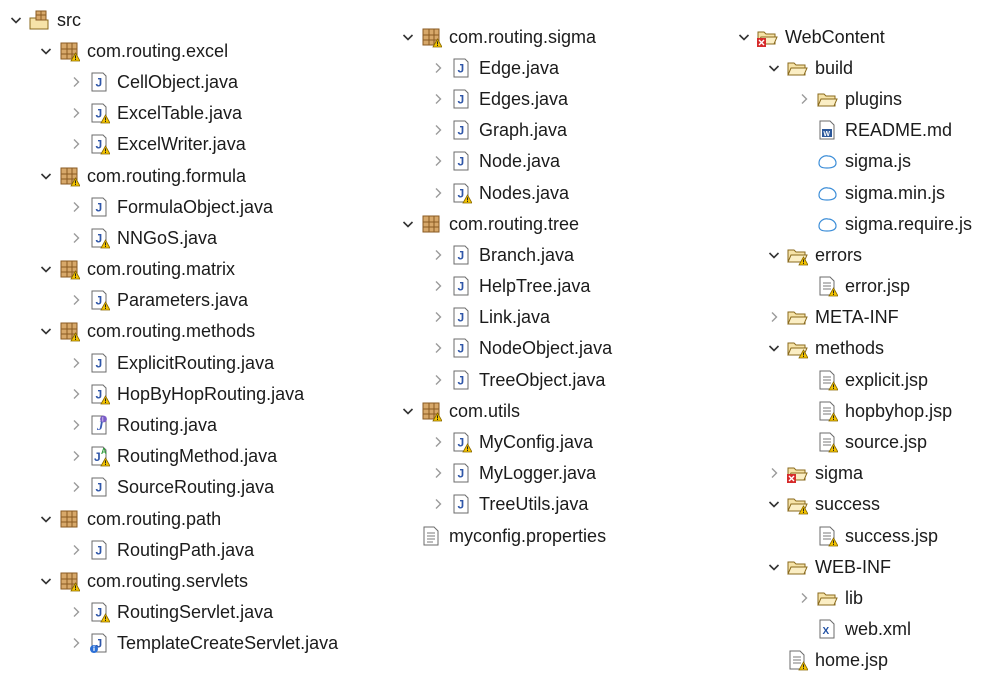 The height and width of the screenshot is (676, 989). What do you see at coordinates (169, 144) in the screenshot?
I see `tree-item: J ExcelWriter.java` at bounding box center [169, 144].